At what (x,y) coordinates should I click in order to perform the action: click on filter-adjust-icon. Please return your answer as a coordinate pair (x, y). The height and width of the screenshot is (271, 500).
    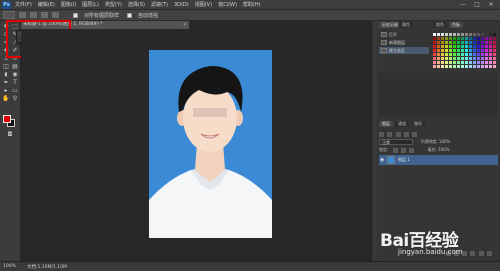
    Looking at the image, I should click on (398, 134).